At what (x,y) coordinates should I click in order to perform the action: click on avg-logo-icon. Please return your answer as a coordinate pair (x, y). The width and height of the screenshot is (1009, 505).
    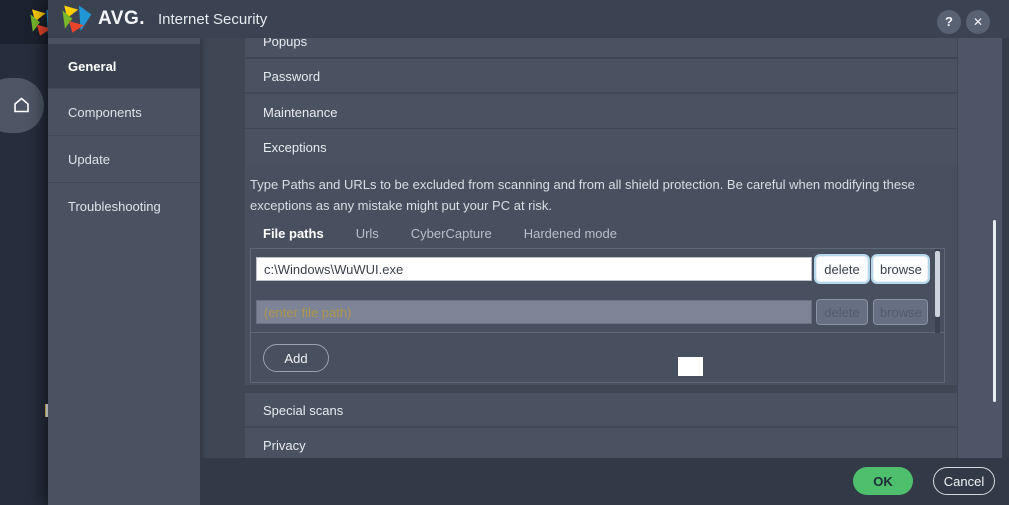
    Looking at the image, I should click on (77, 19).